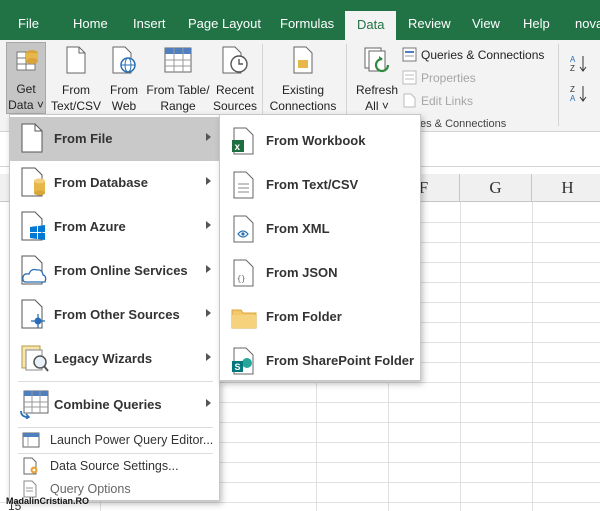 The width and height of the screenshot is (600, 511). Describe the element at coordinates (340, 360) in the screenshot. I see `submenu-item-label: From SharePoint Folder` at that location.